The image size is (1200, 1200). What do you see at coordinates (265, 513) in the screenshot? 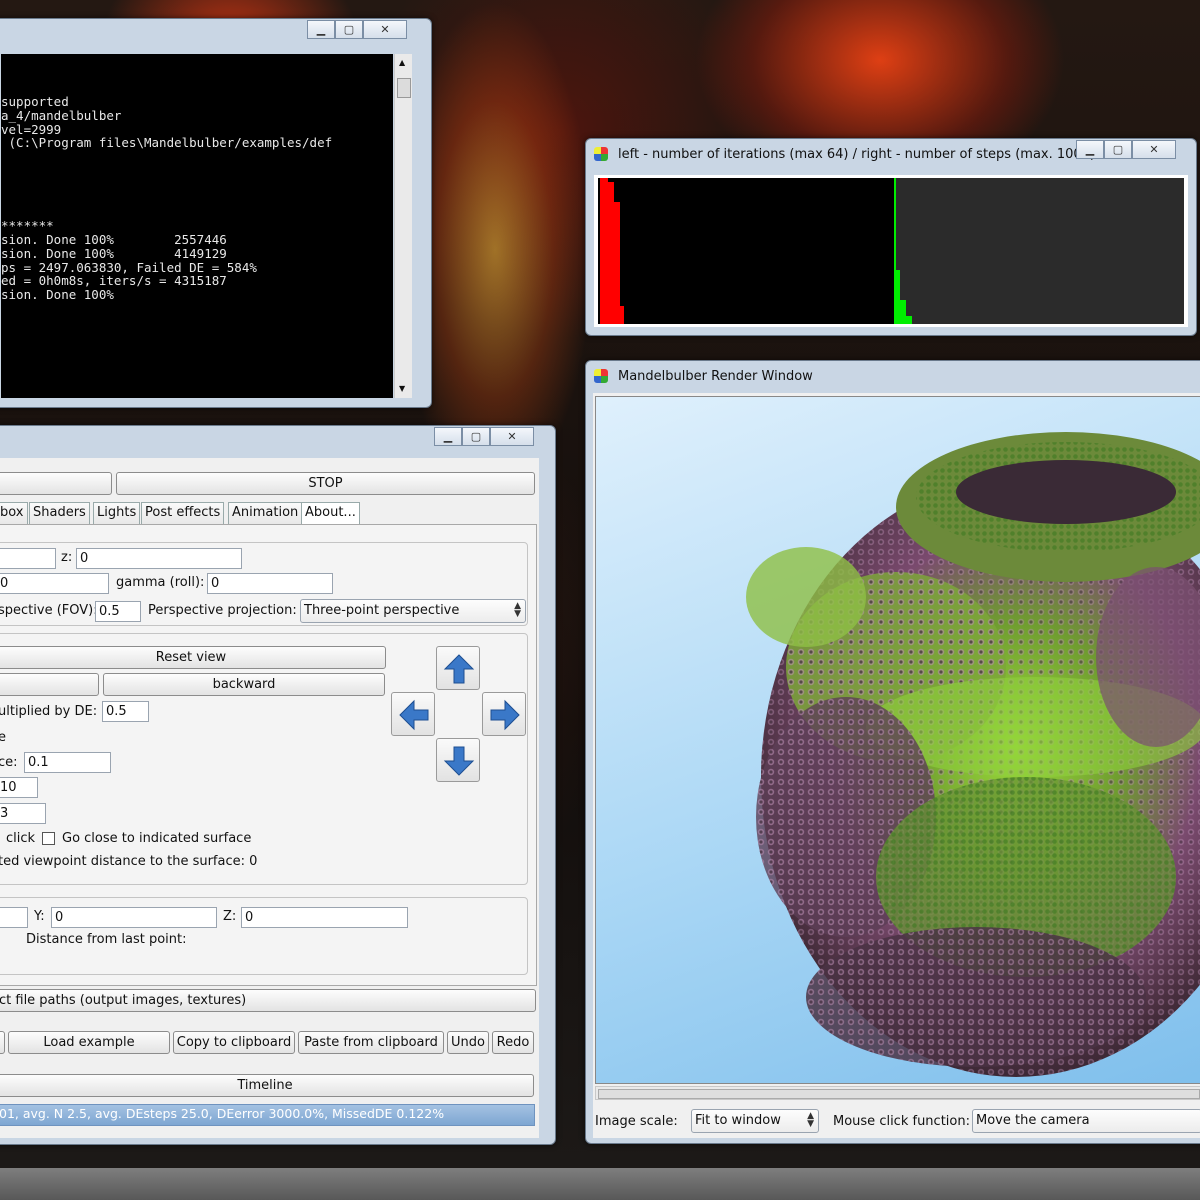
I see `tab-animation: Animation` at bounding box center [265, 513].